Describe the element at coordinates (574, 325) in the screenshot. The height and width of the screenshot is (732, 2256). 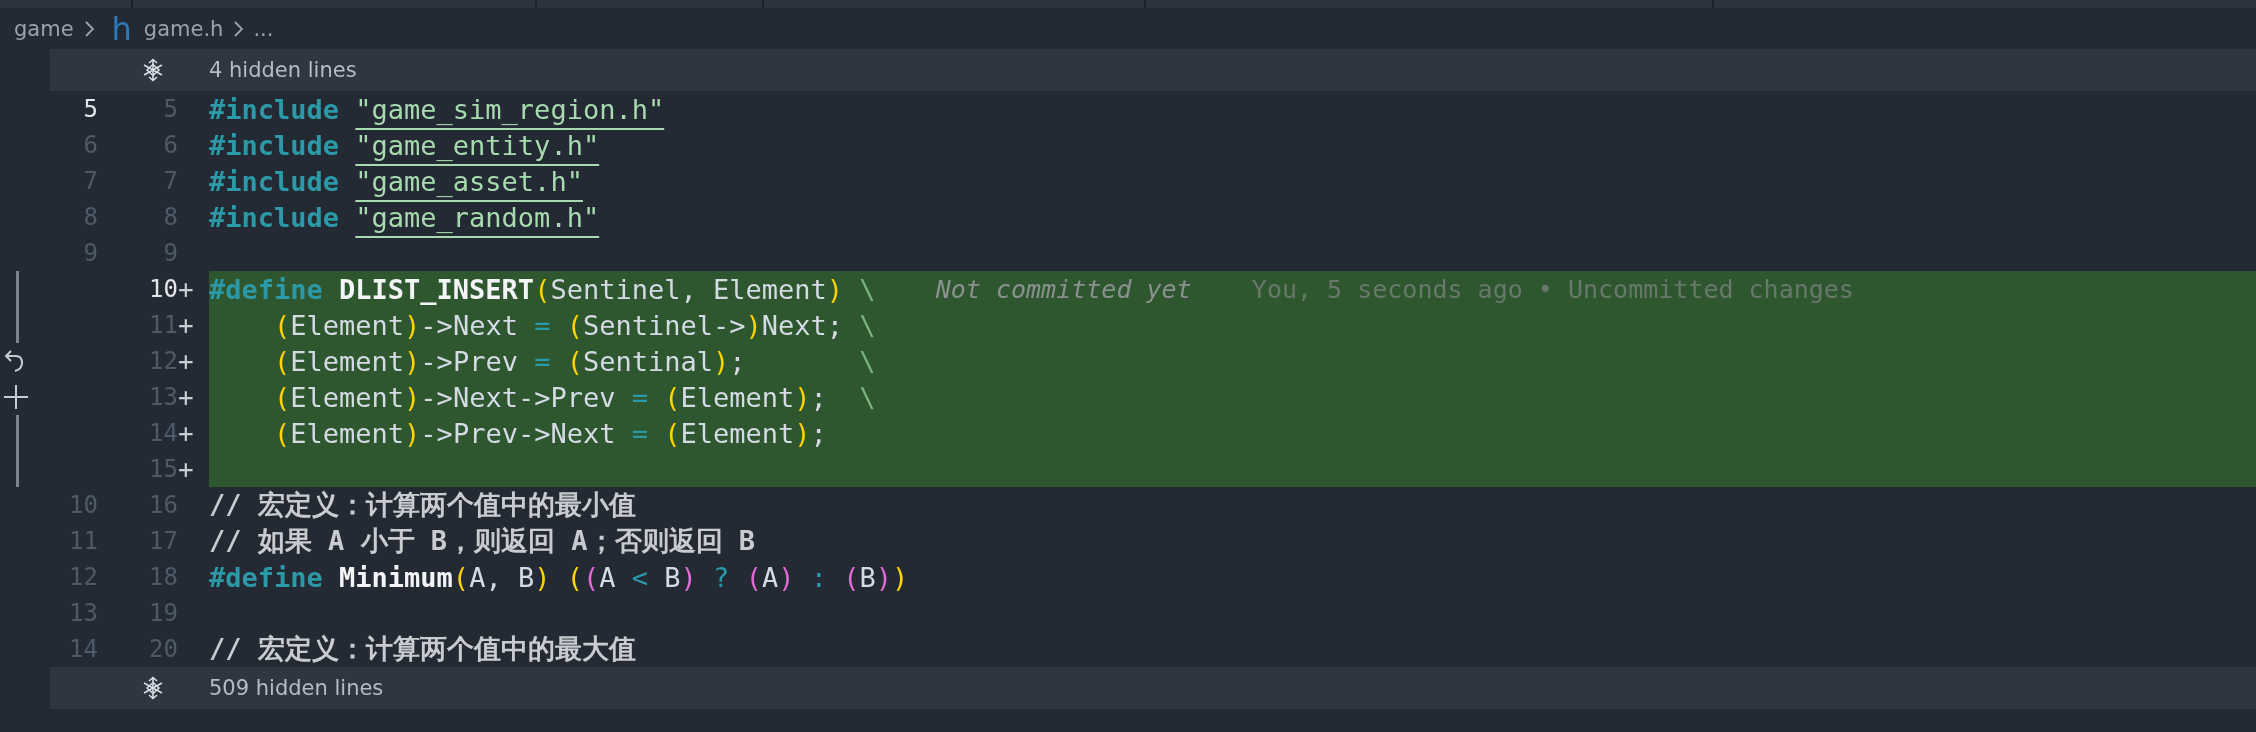
I see `code-line: (Element)->Next = (Sentinel->)Next; \` at that location.